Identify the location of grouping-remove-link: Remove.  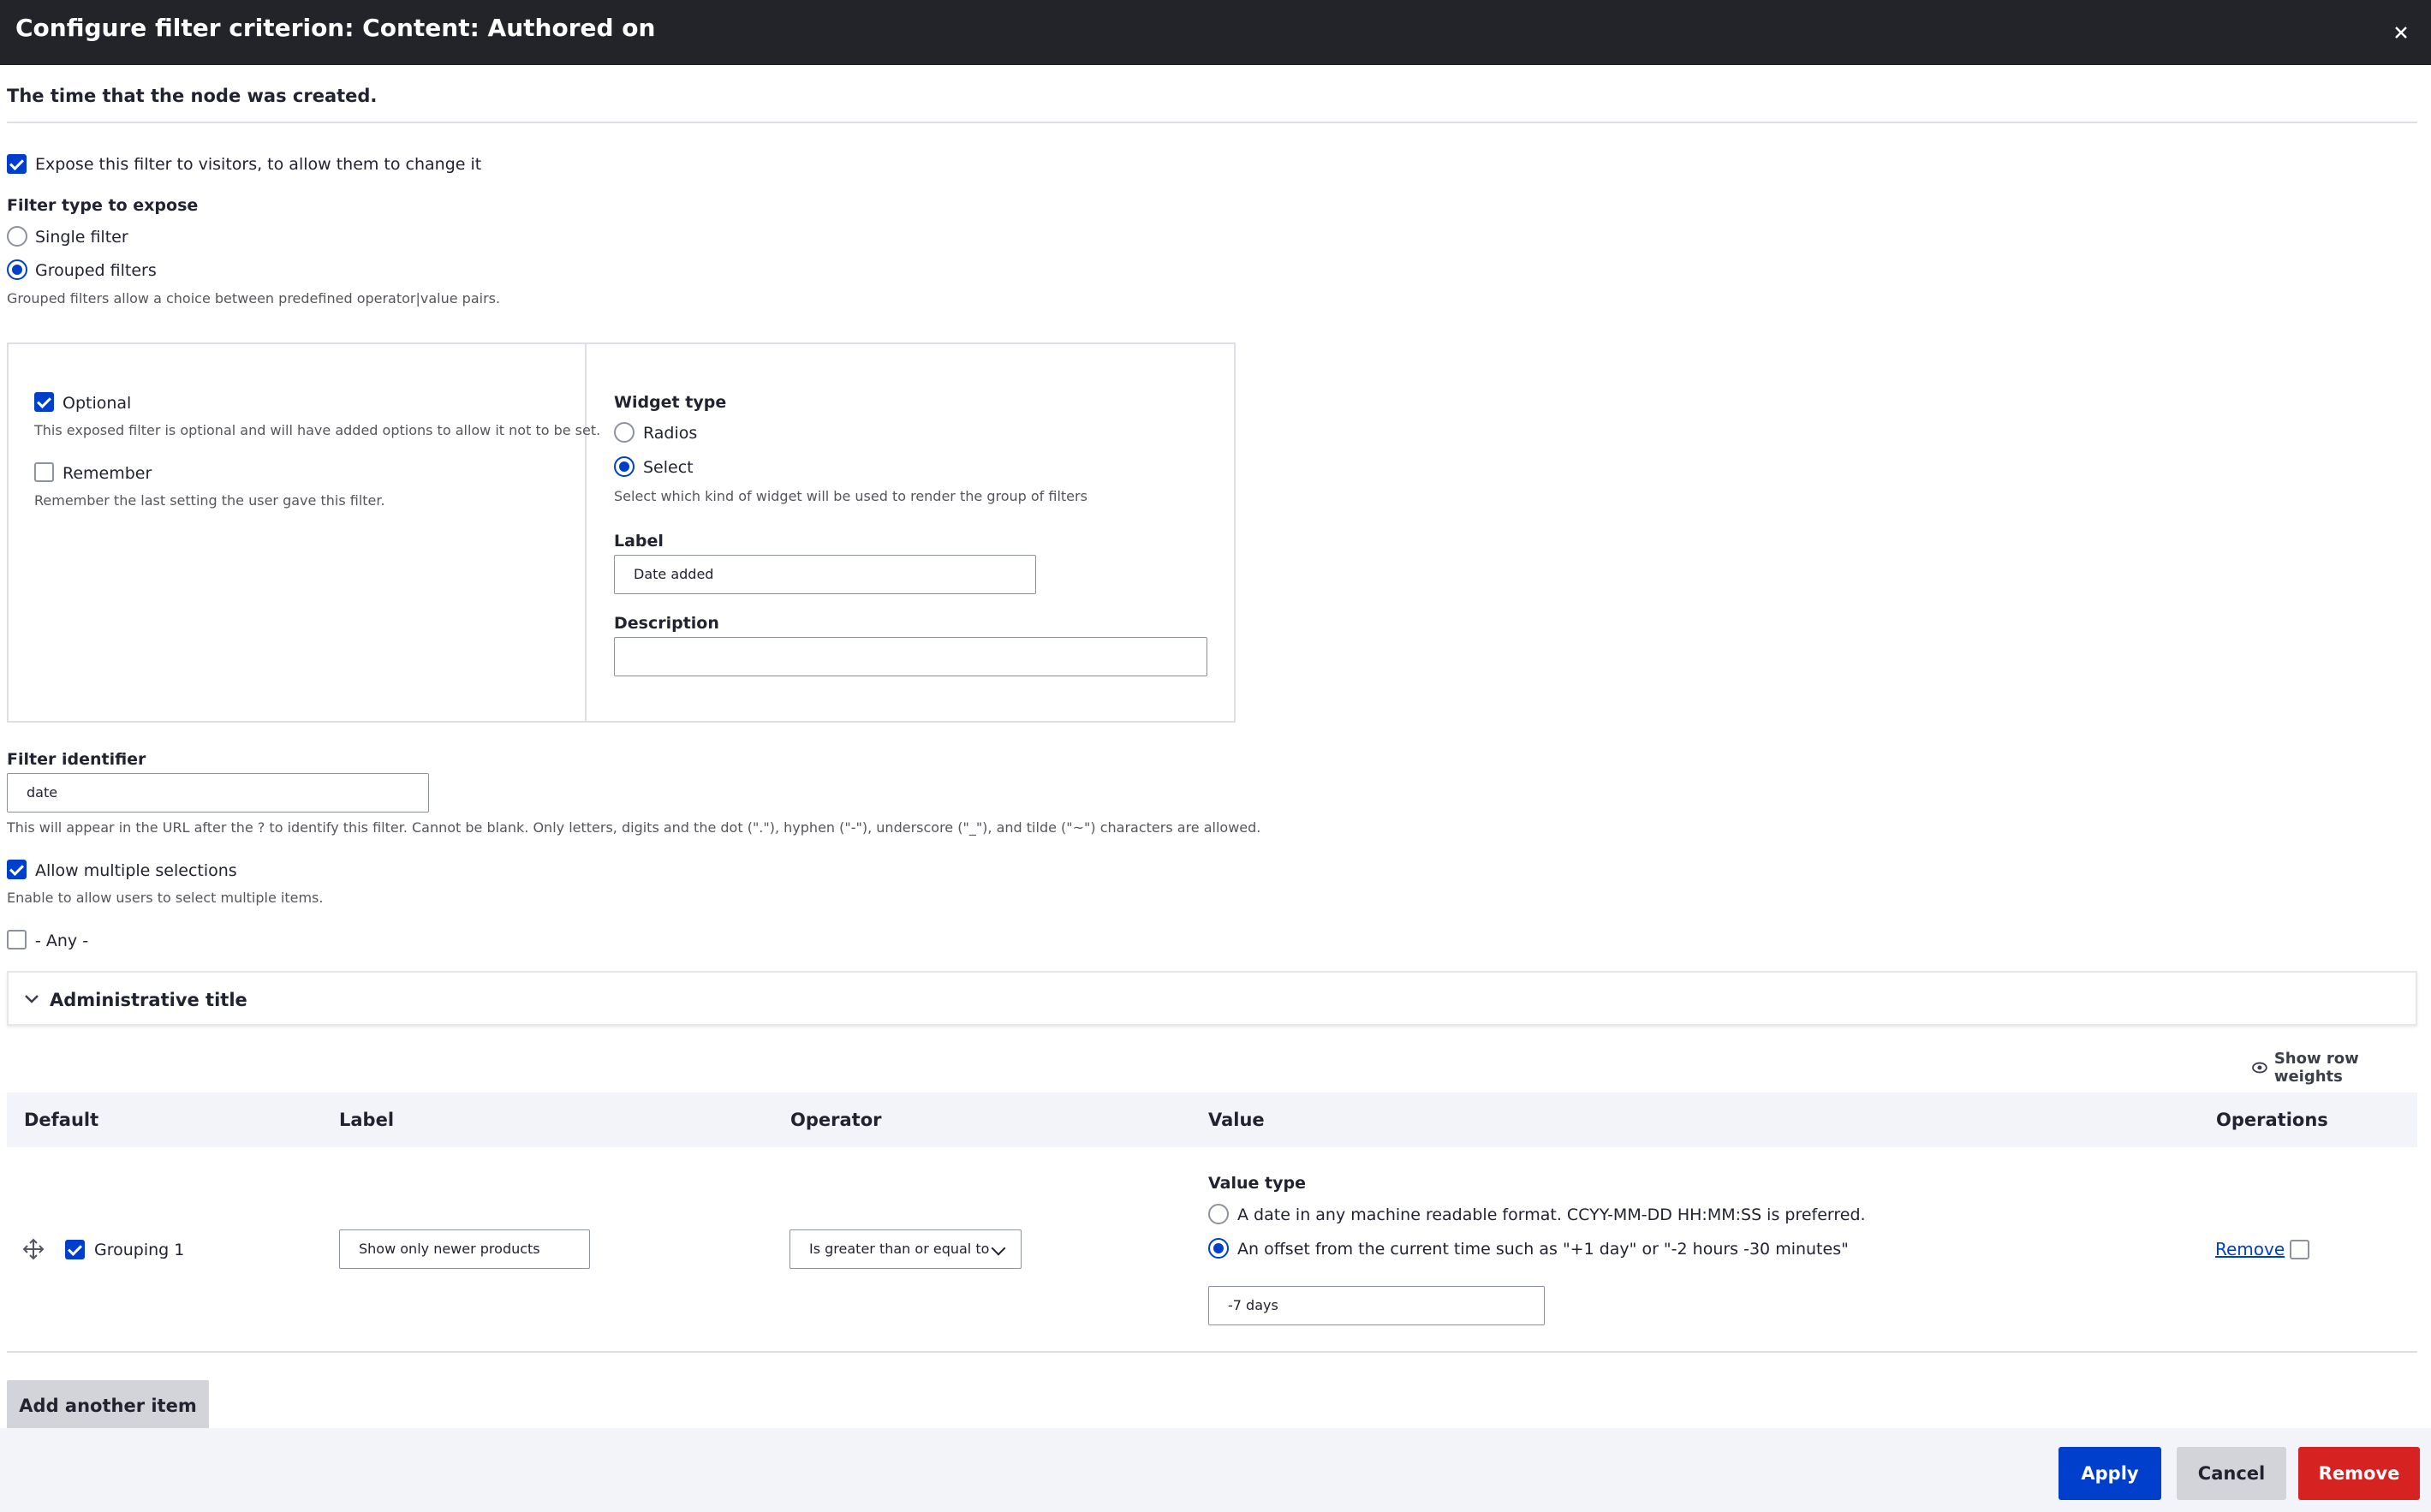
(2250, 1249).